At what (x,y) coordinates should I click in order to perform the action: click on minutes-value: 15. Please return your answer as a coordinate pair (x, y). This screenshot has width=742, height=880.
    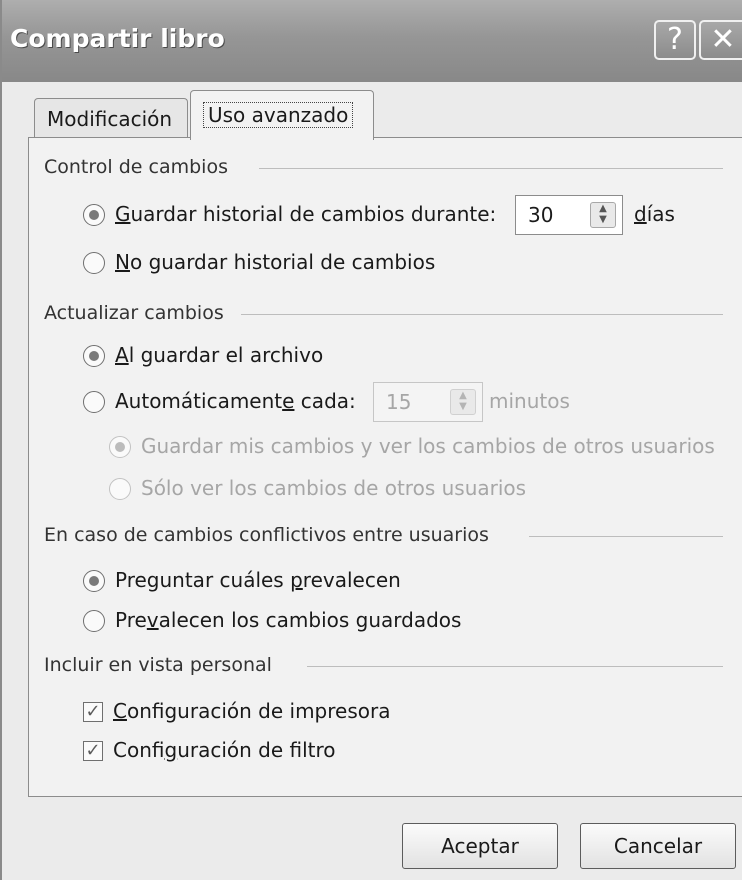
    Looking at the image, I should click on (398, 402).